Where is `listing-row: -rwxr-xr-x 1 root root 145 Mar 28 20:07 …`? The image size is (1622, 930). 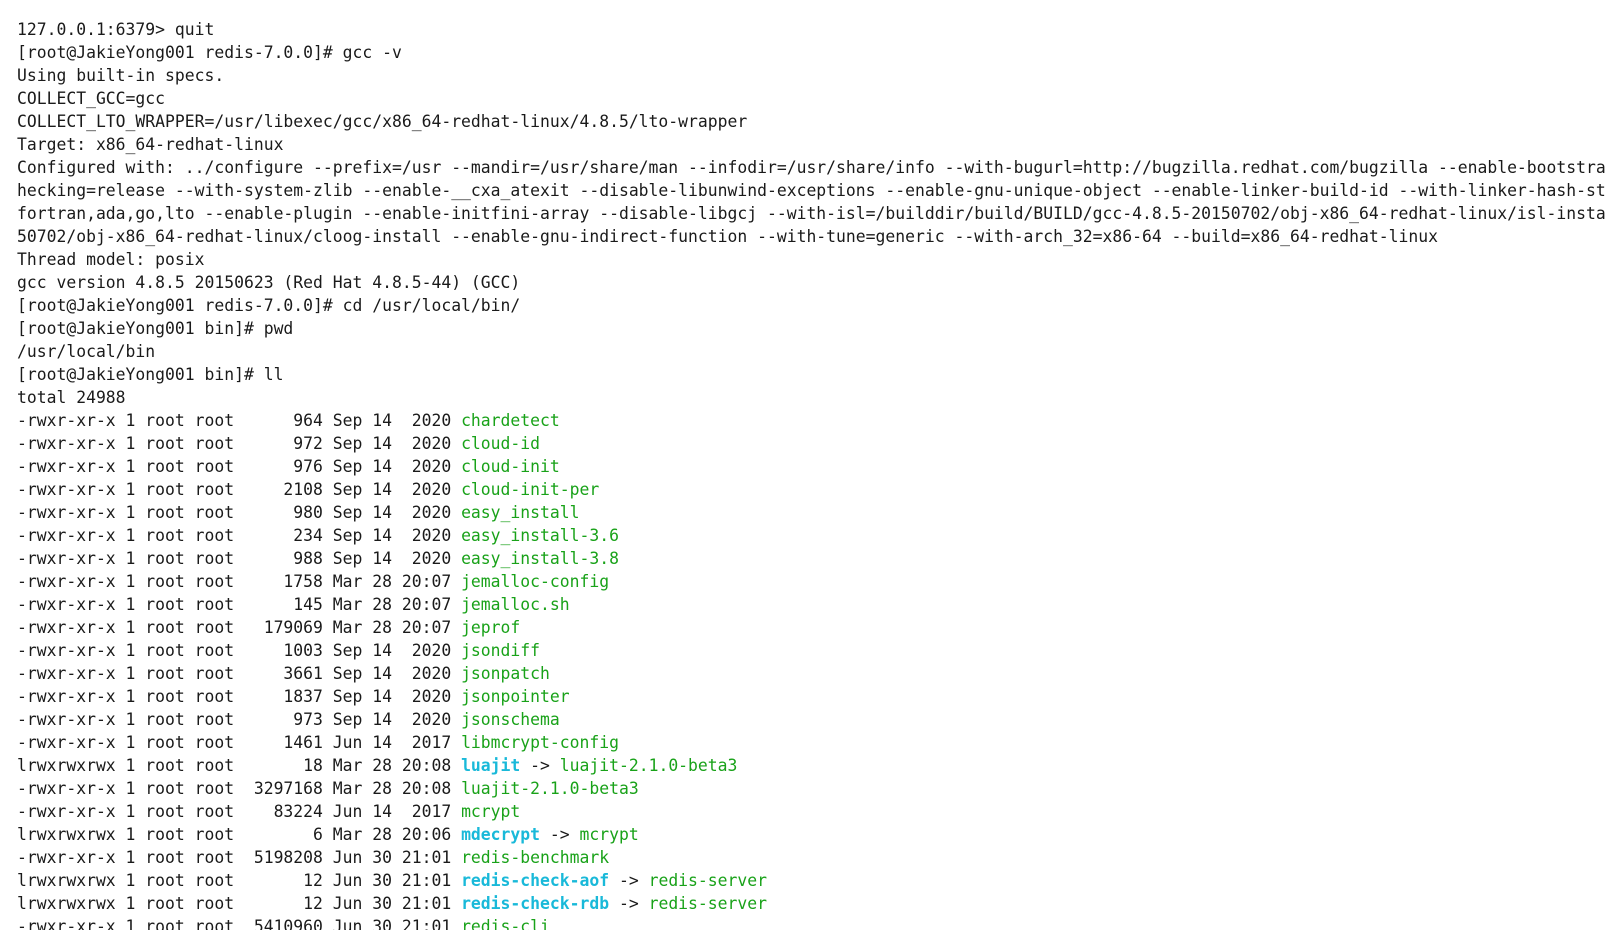 listing-row: -rwxr-xr-x 1 root root 145 Mar 28 20:07 … is located at coordinates (819, 604).